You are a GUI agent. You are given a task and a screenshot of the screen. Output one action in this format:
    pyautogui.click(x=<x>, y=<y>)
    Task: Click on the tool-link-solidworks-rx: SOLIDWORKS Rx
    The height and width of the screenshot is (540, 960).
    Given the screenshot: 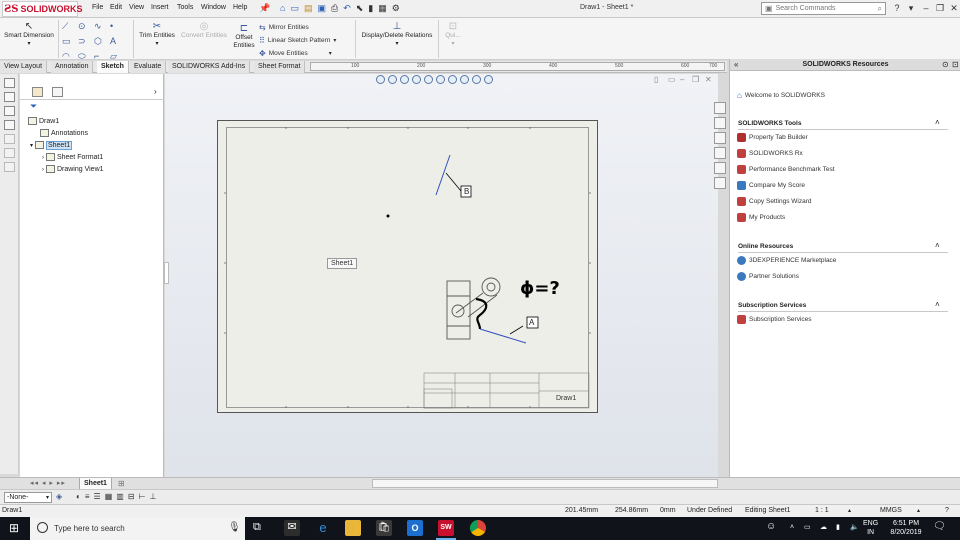 What is the action you would take?
    pyautogui.click(x=770, y=153)
    